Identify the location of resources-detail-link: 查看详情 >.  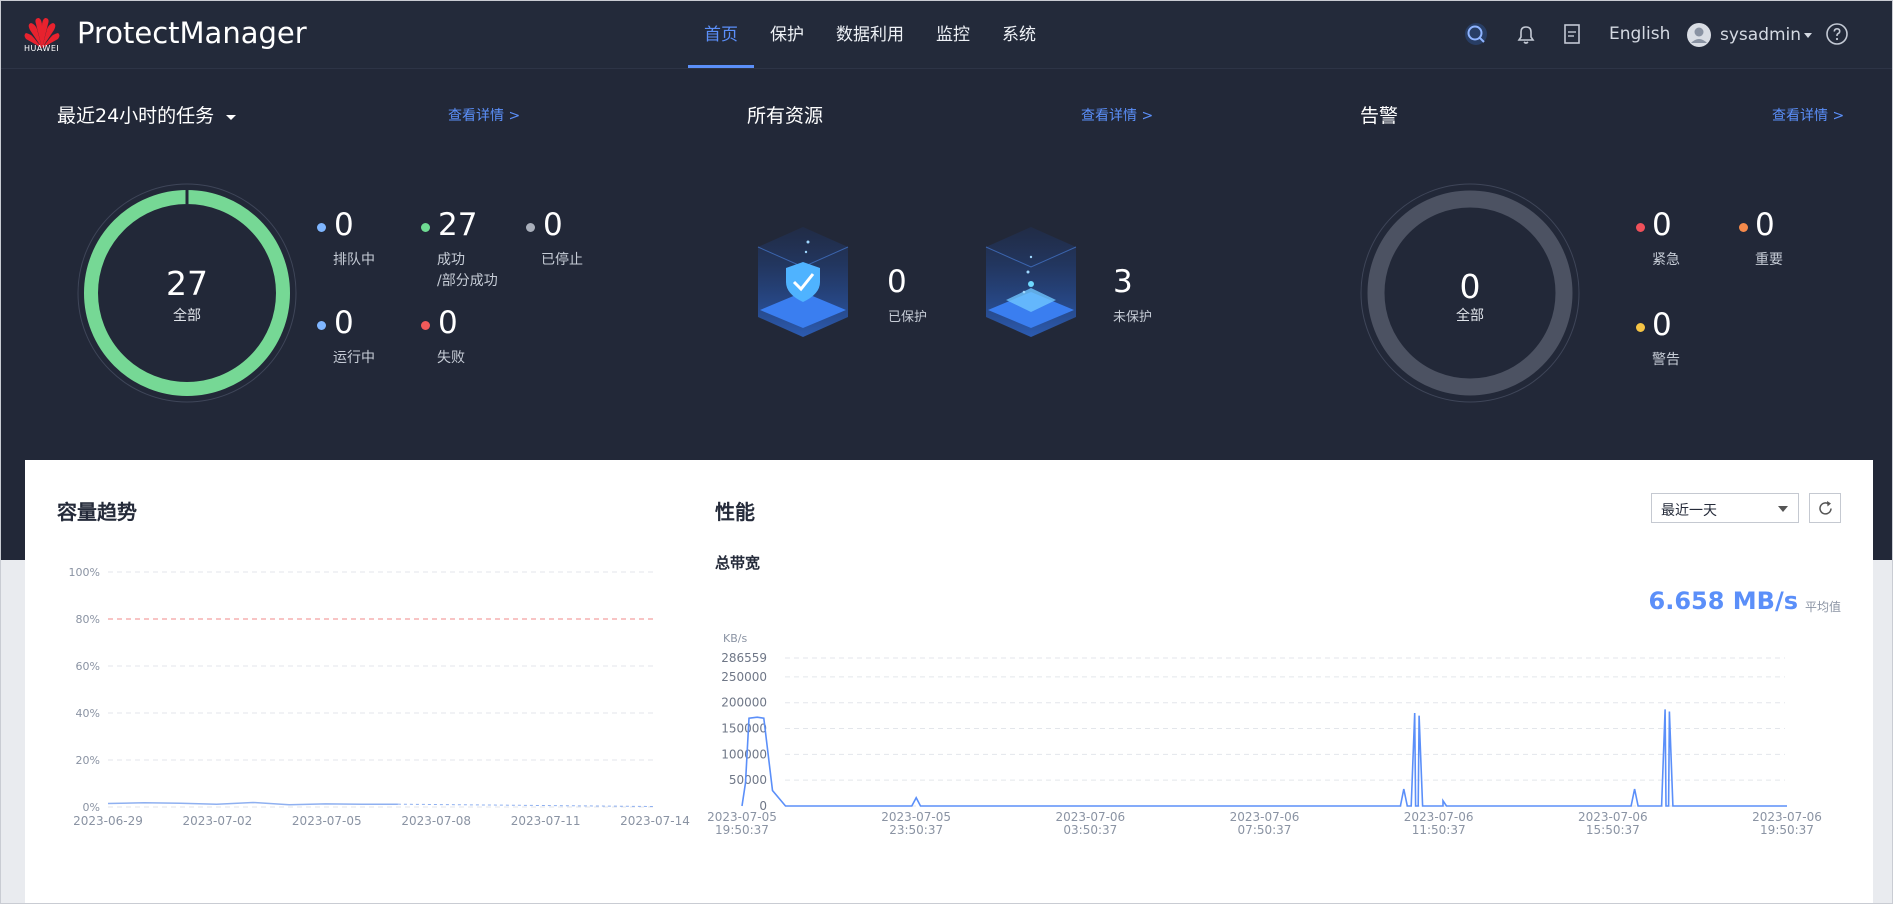
(1117, 115).